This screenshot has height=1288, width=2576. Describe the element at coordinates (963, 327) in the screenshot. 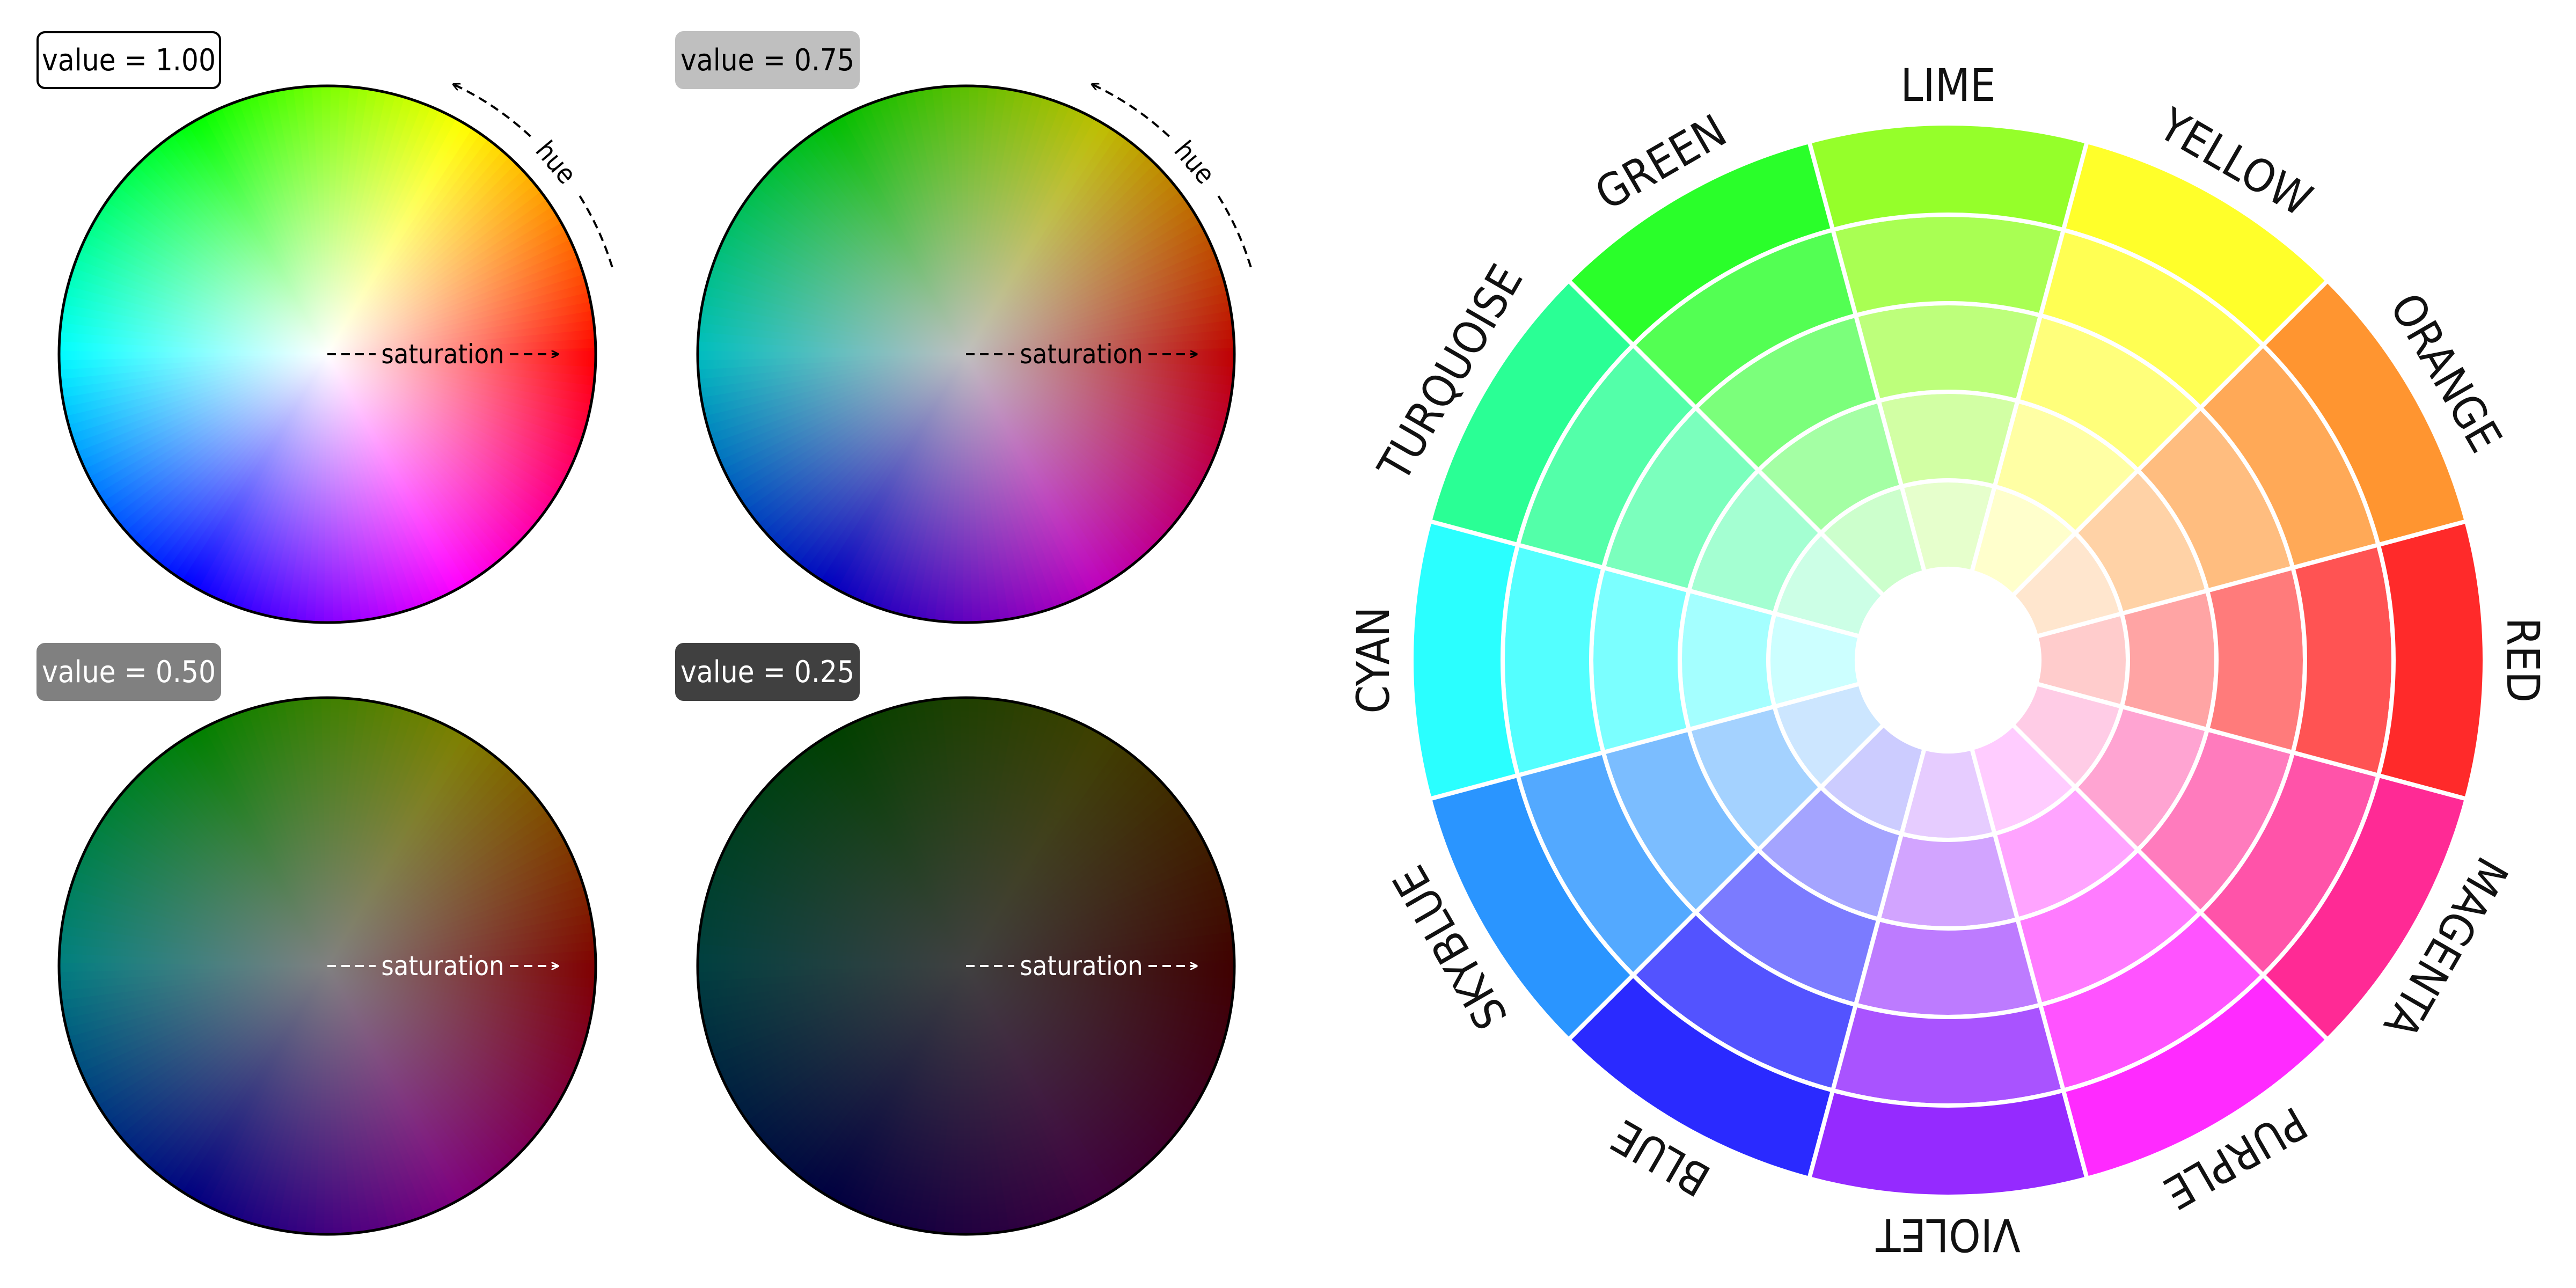

I see `hsv-wheel-v075: value = 0.75 saturation hue` at that location.